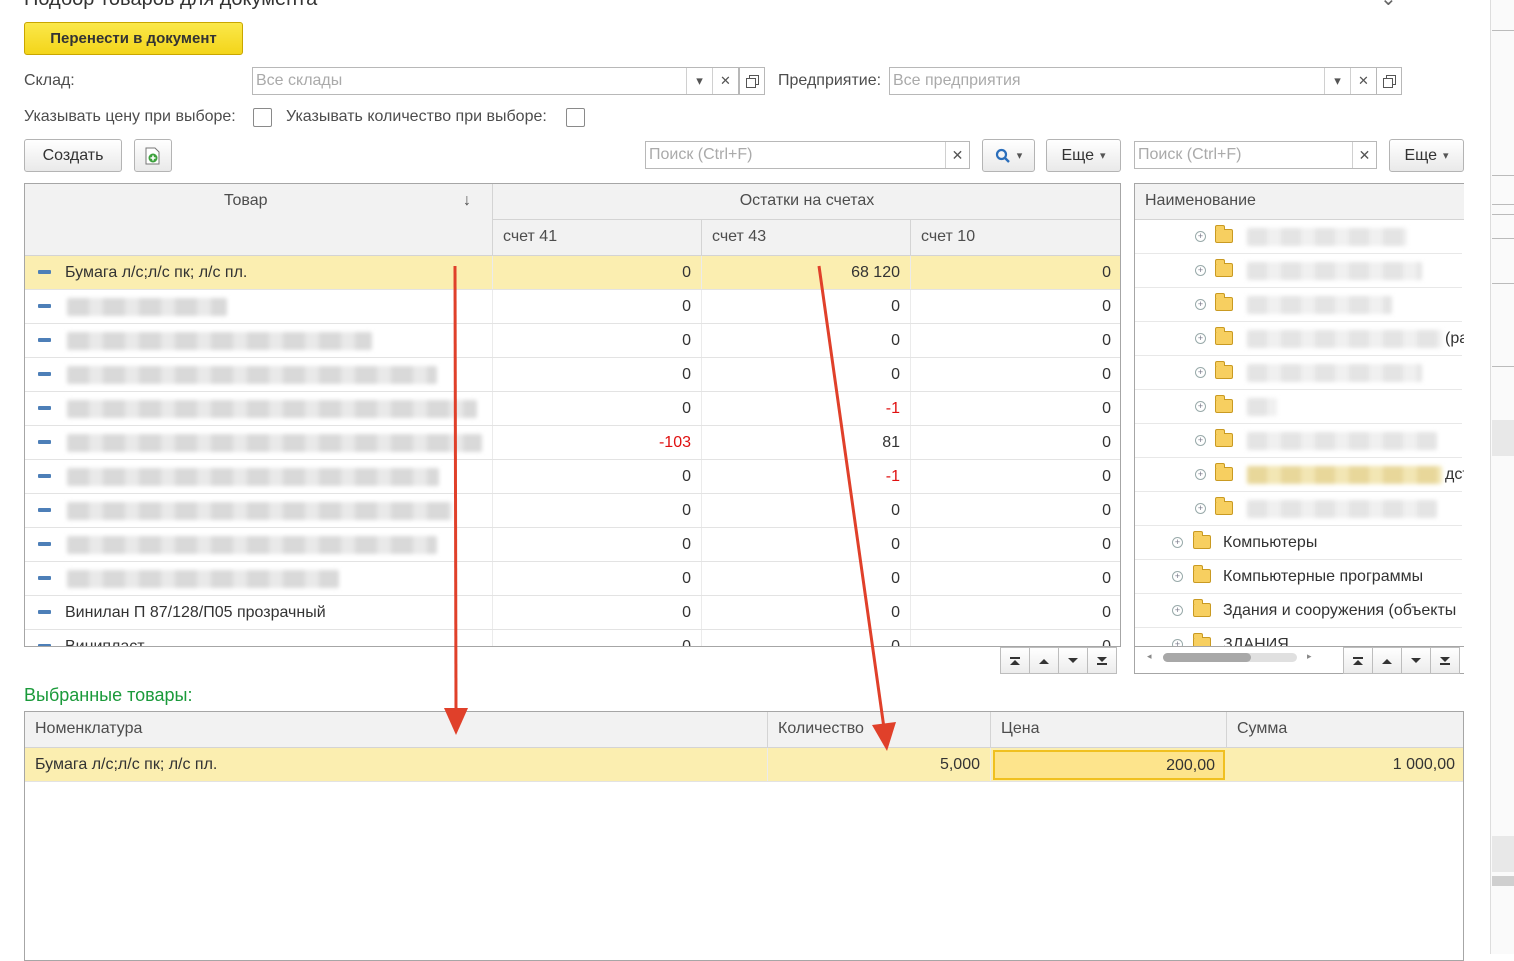  I want to click on col-header-sum: Сумма, so click(1345, 730).